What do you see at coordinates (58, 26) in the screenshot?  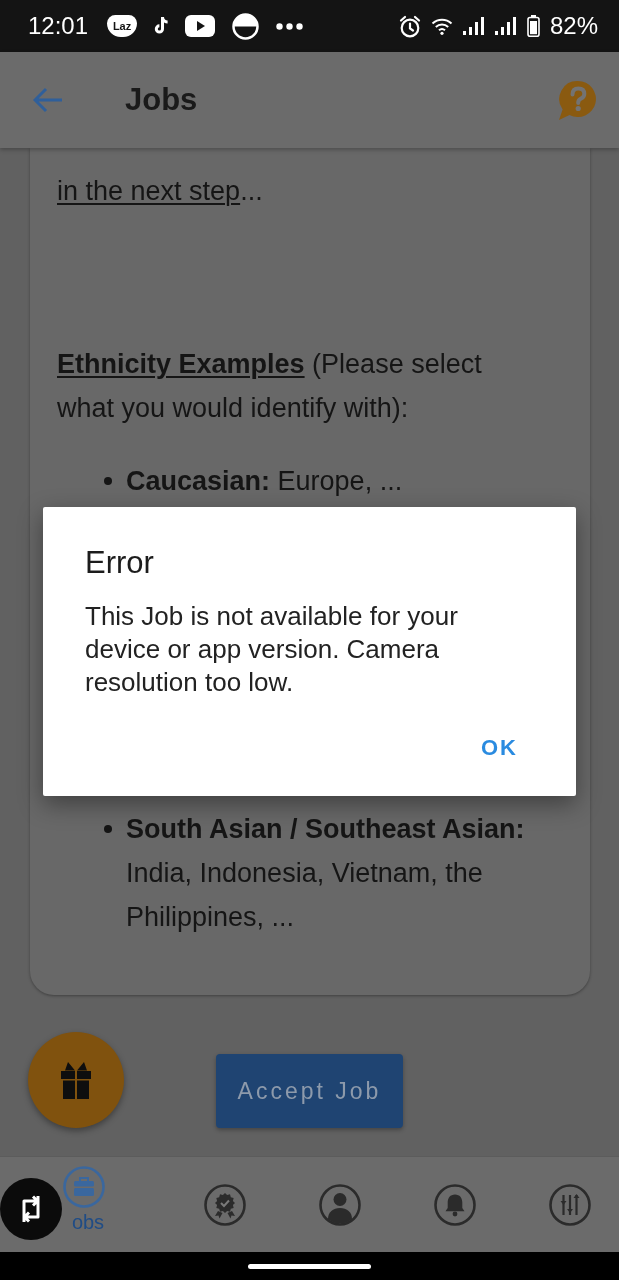 I see `status-time: 12:01` at bounding box center [58, 26].